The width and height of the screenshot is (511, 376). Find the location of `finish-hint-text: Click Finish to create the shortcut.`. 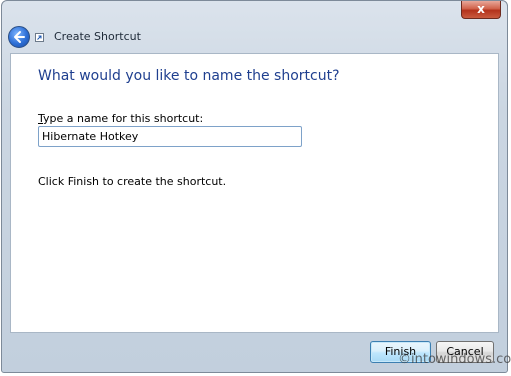

finish-hint-text: Click Finish to create the shortcut. is located at coordinates (132, 181).